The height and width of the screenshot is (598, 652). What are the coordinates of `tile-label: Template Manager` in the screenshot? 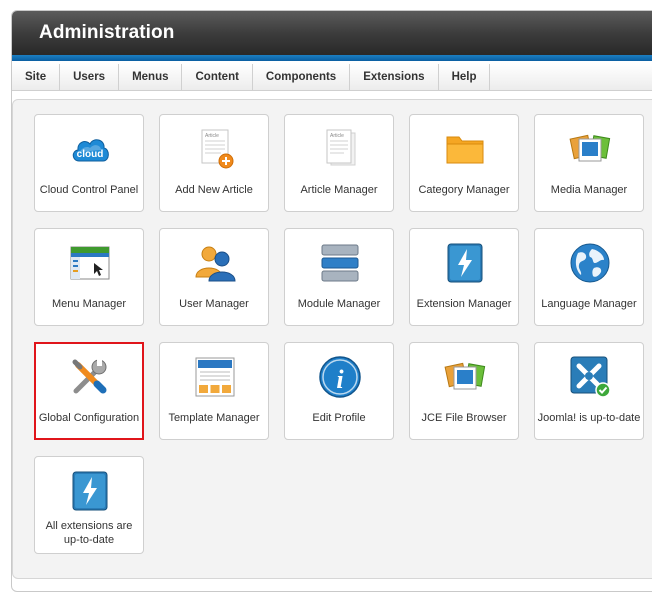 It's located at (214, 418).